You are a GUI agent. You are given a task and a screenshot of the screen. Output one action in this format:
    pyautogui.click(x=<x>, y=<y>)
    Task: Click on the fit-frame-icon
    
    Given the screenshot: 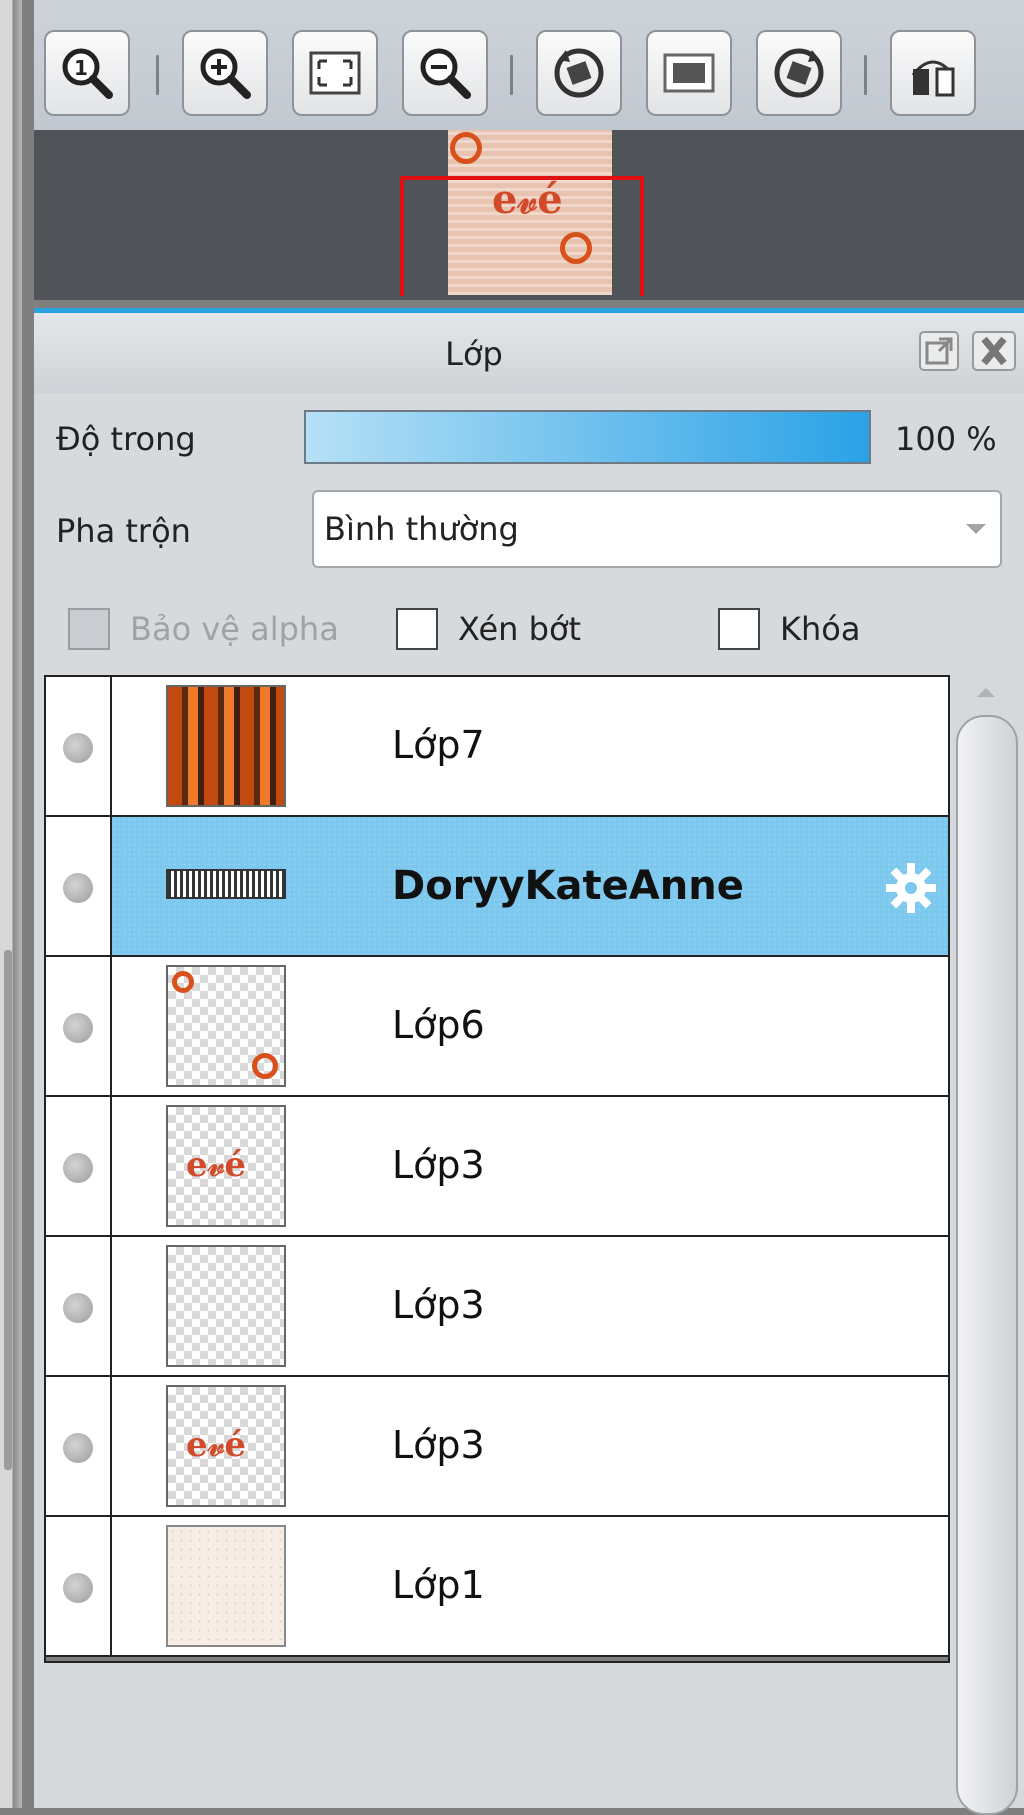 What is the action you would take?
    pyautogui.click(x=335, y=73)
    